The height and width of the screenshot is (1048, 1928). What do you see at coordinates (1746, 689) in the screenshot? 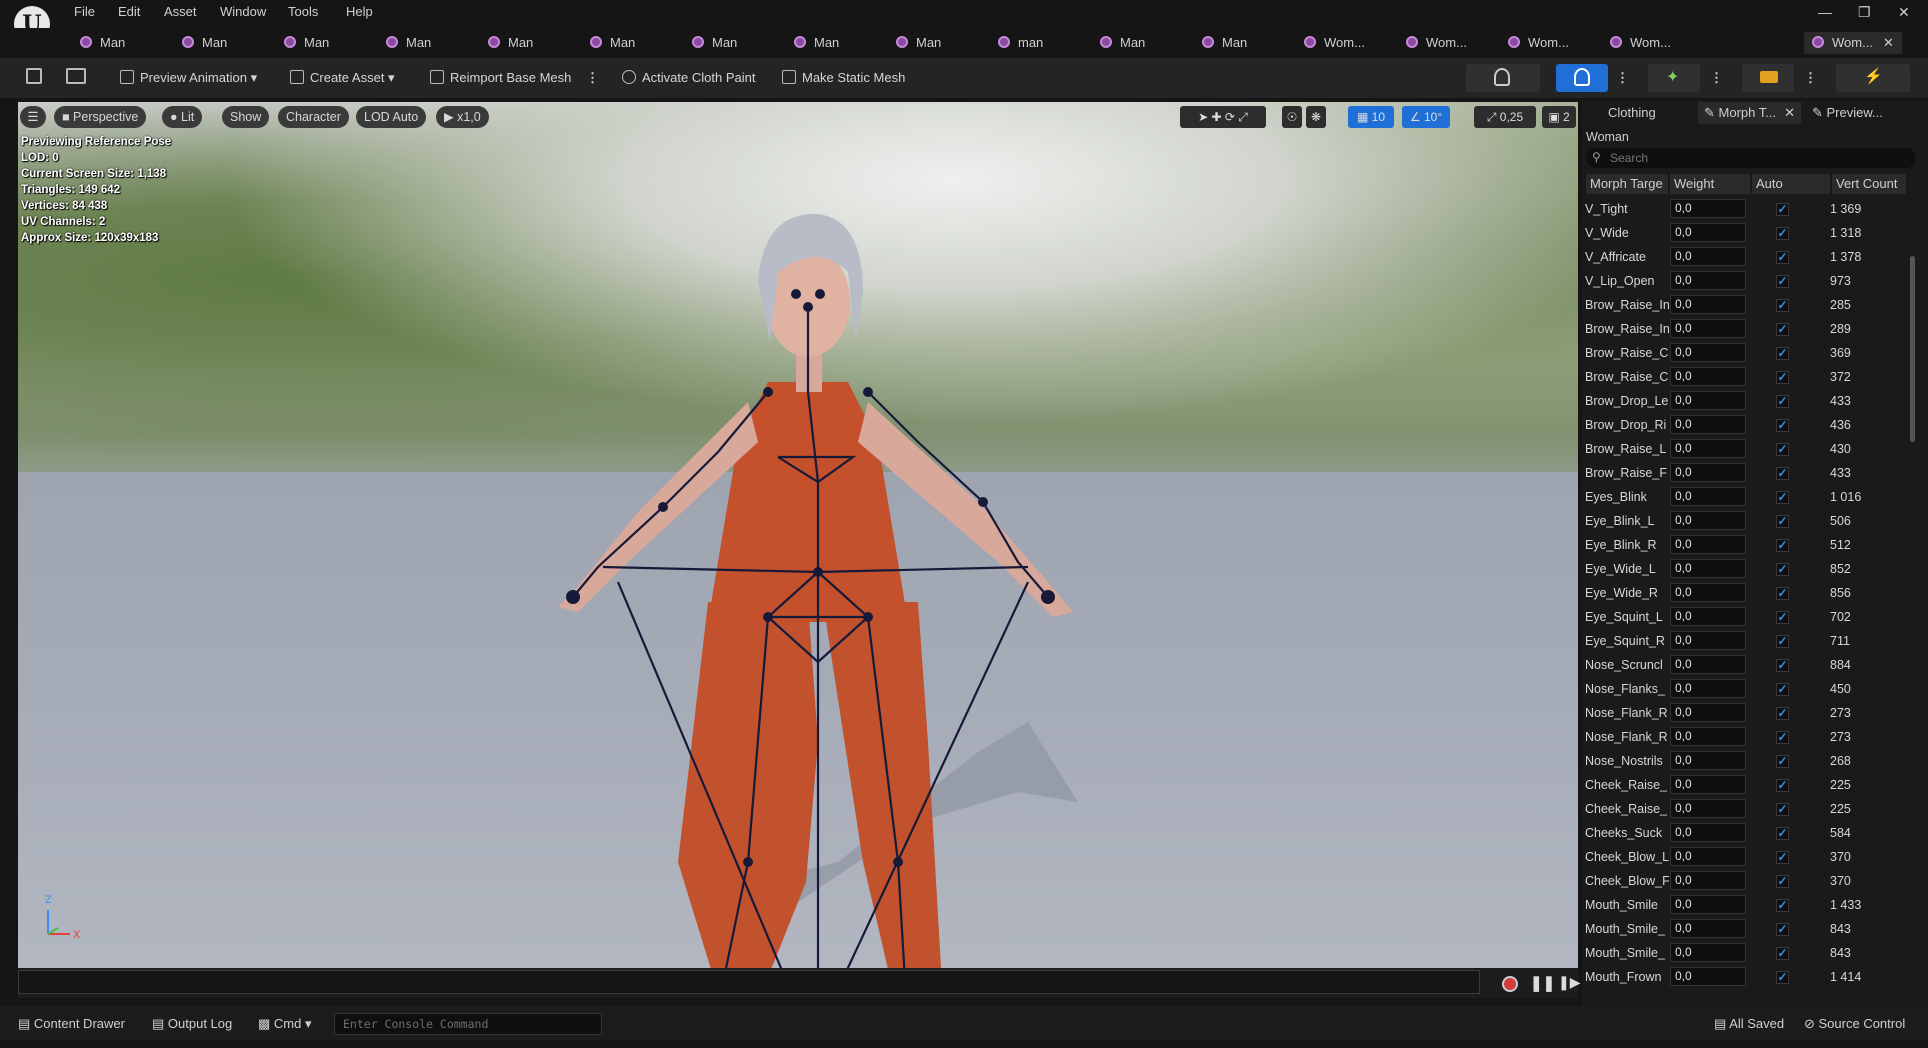
I see `morph-target-row: Nose_Flanks_ 0,0 ✓ 450` at bounding box center [1746, 689].